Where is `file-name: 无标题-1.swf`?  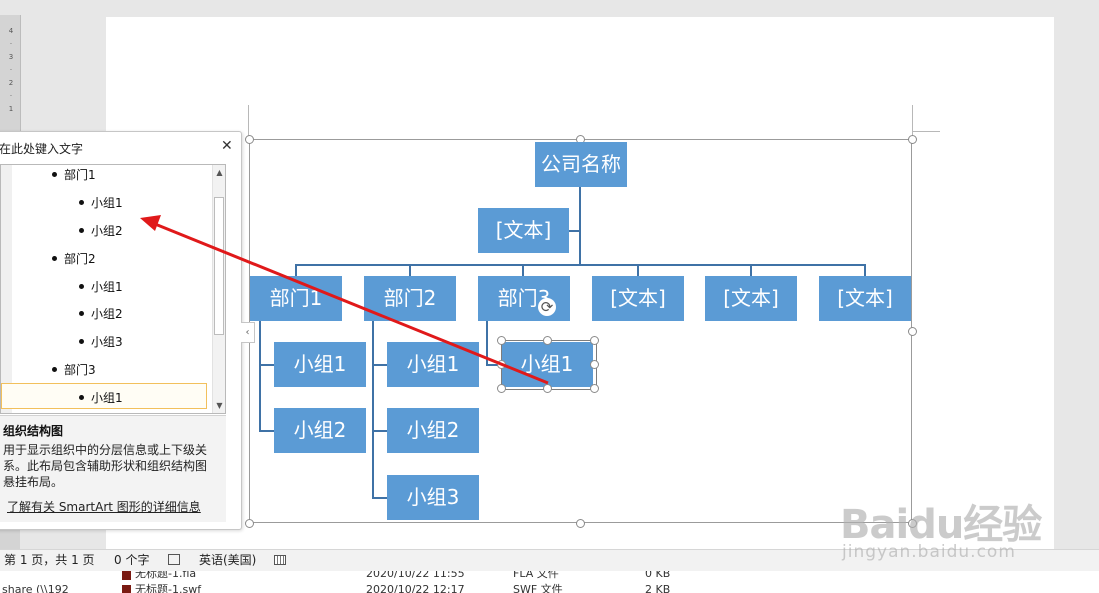
file-name: 无标题-1.swf is located at coordinates (168, 588).